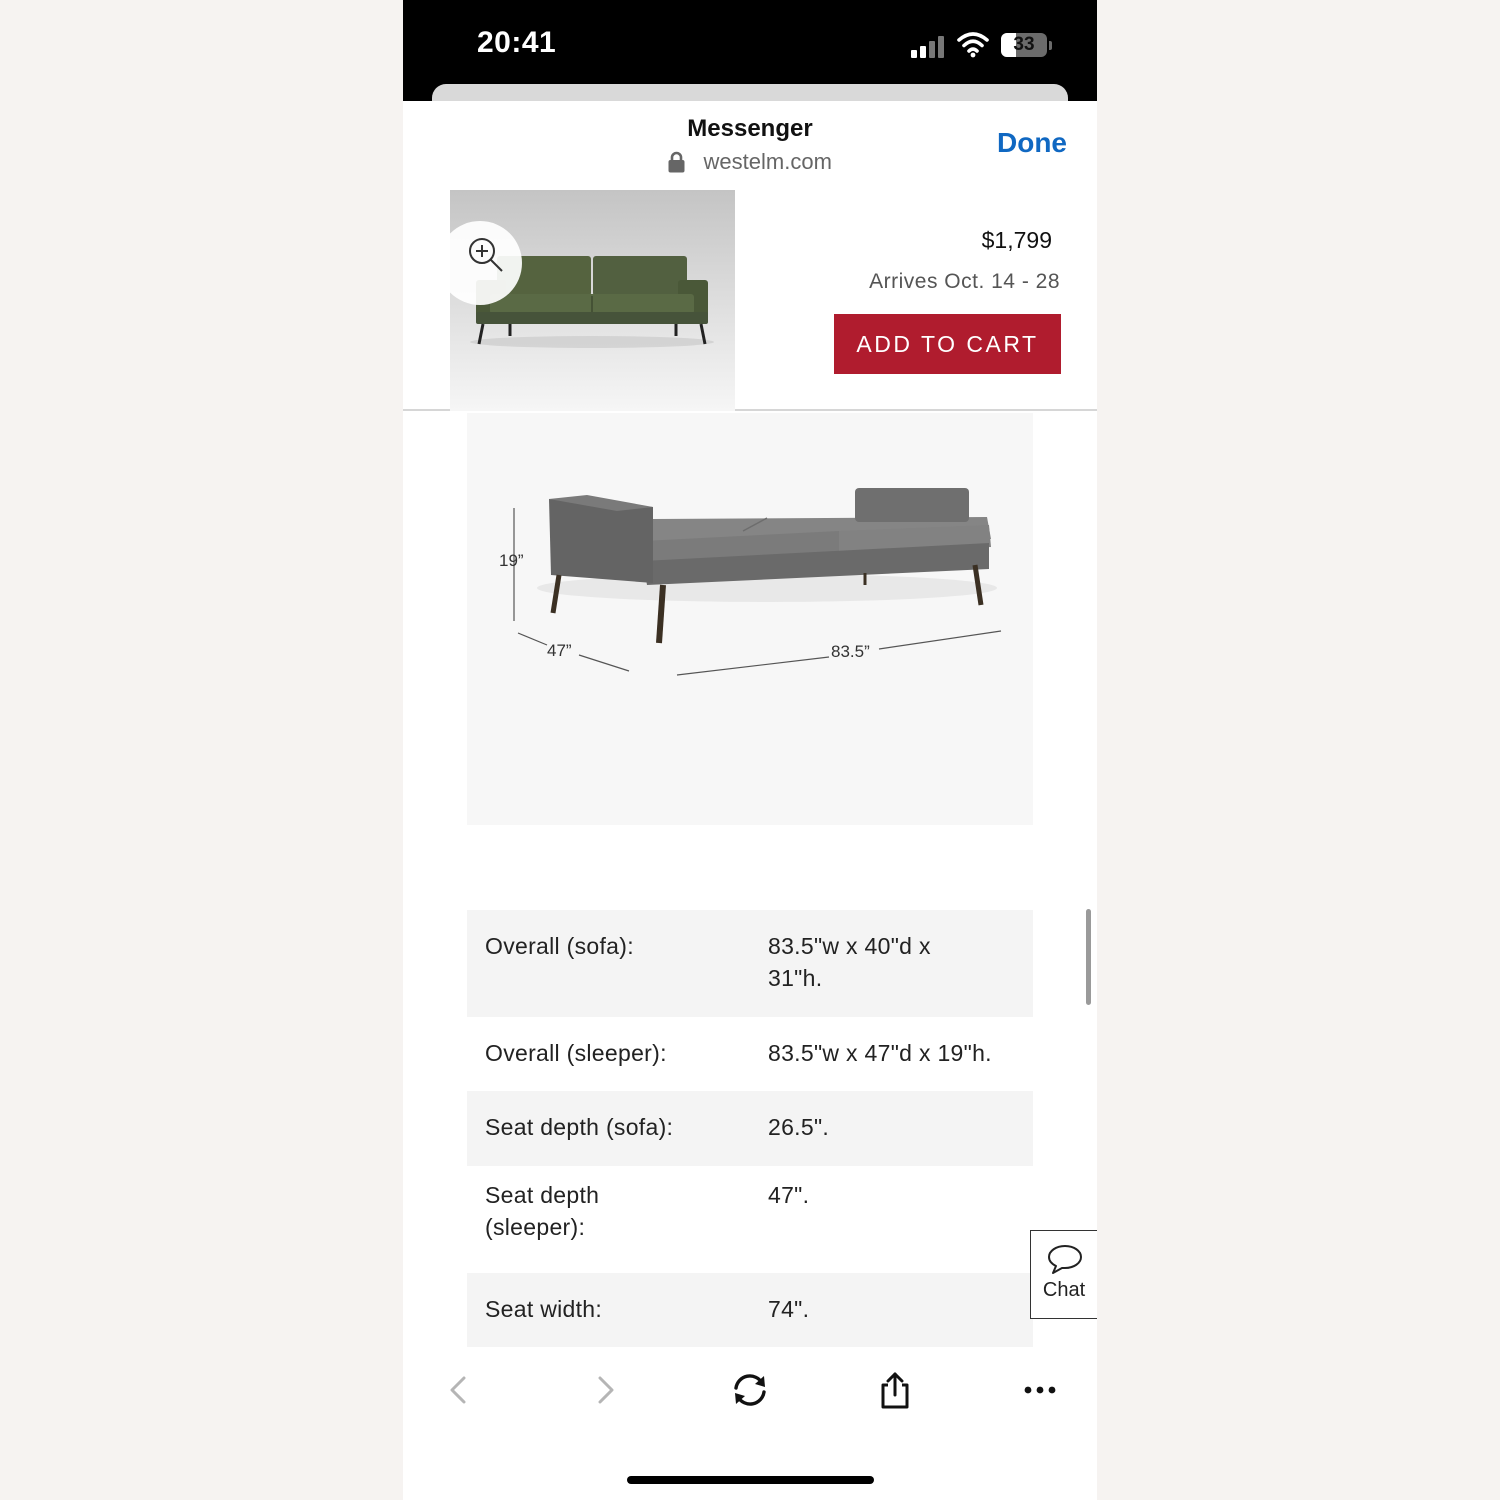 This screenshot has width=1500, height=1500. What do you see at coordinates (1016, 240) in the screenshot?
I see `product-price: $1,799` at bounding box center [1016, 240].